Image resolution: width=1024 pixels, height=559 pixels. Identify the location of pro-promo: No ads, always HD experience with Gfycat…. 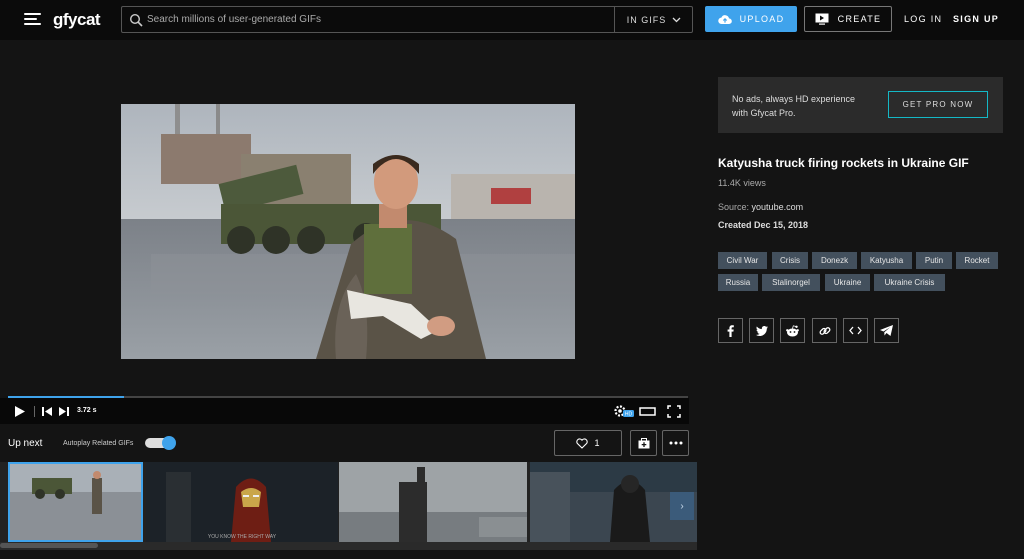
(860, 105).